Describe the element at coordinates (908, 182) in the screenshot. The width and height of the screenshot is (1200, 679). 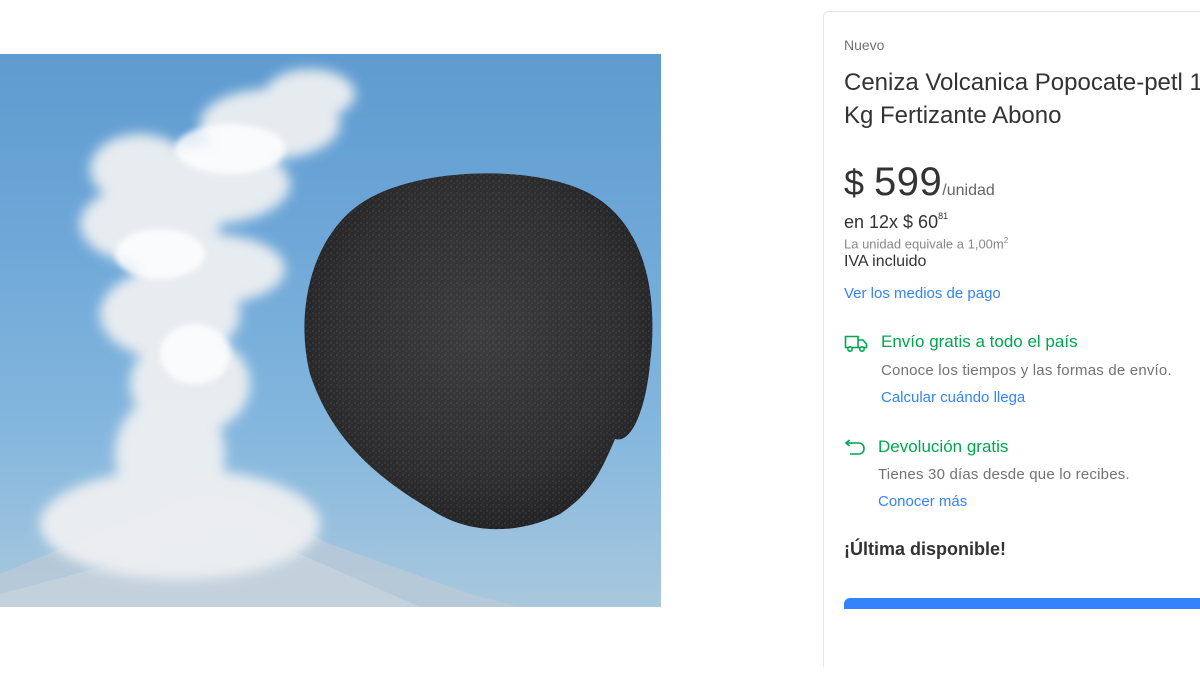
I see `price-amount: 599` at that location.